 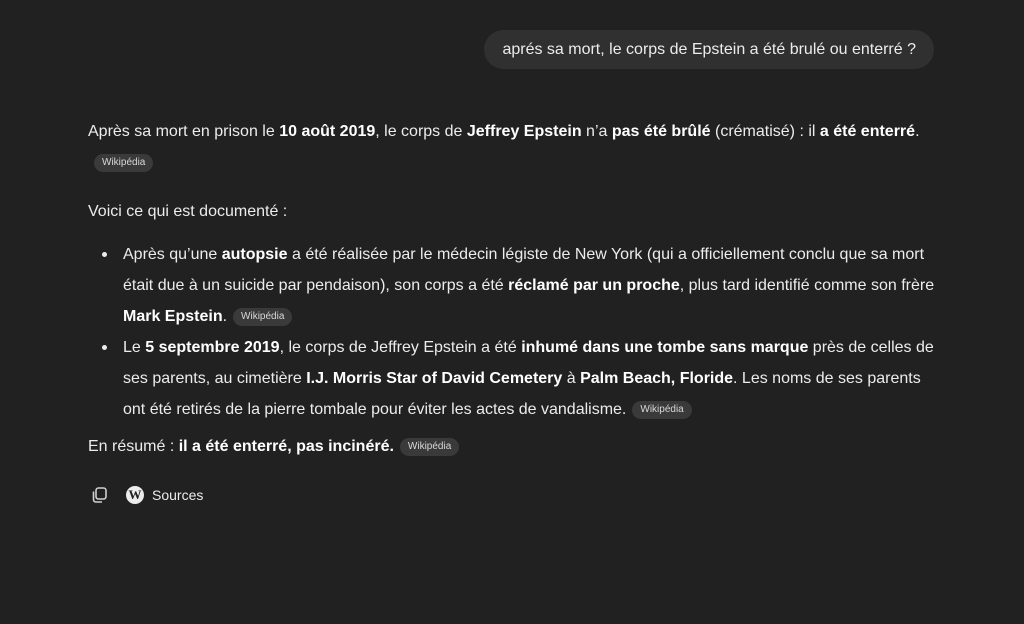 I want to click on copy-icon, so click(x=99, y=495).